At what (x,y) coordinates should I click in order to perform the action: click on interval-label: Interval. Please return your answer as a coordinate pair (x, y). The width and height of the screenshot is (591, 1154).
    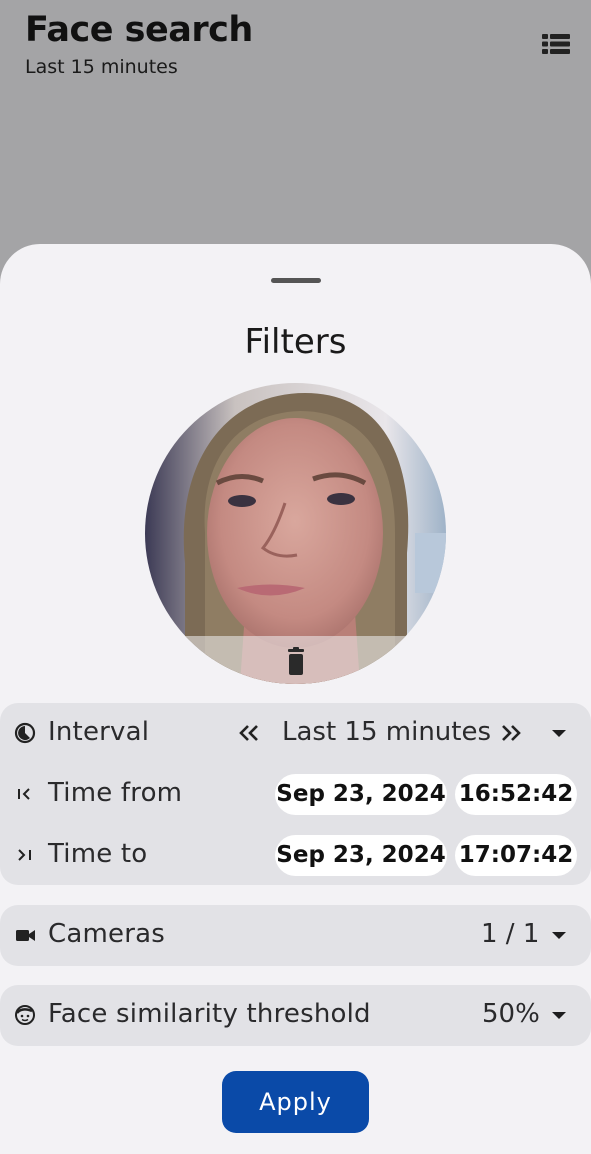
    Looking at the image, I should click on (99, 732).